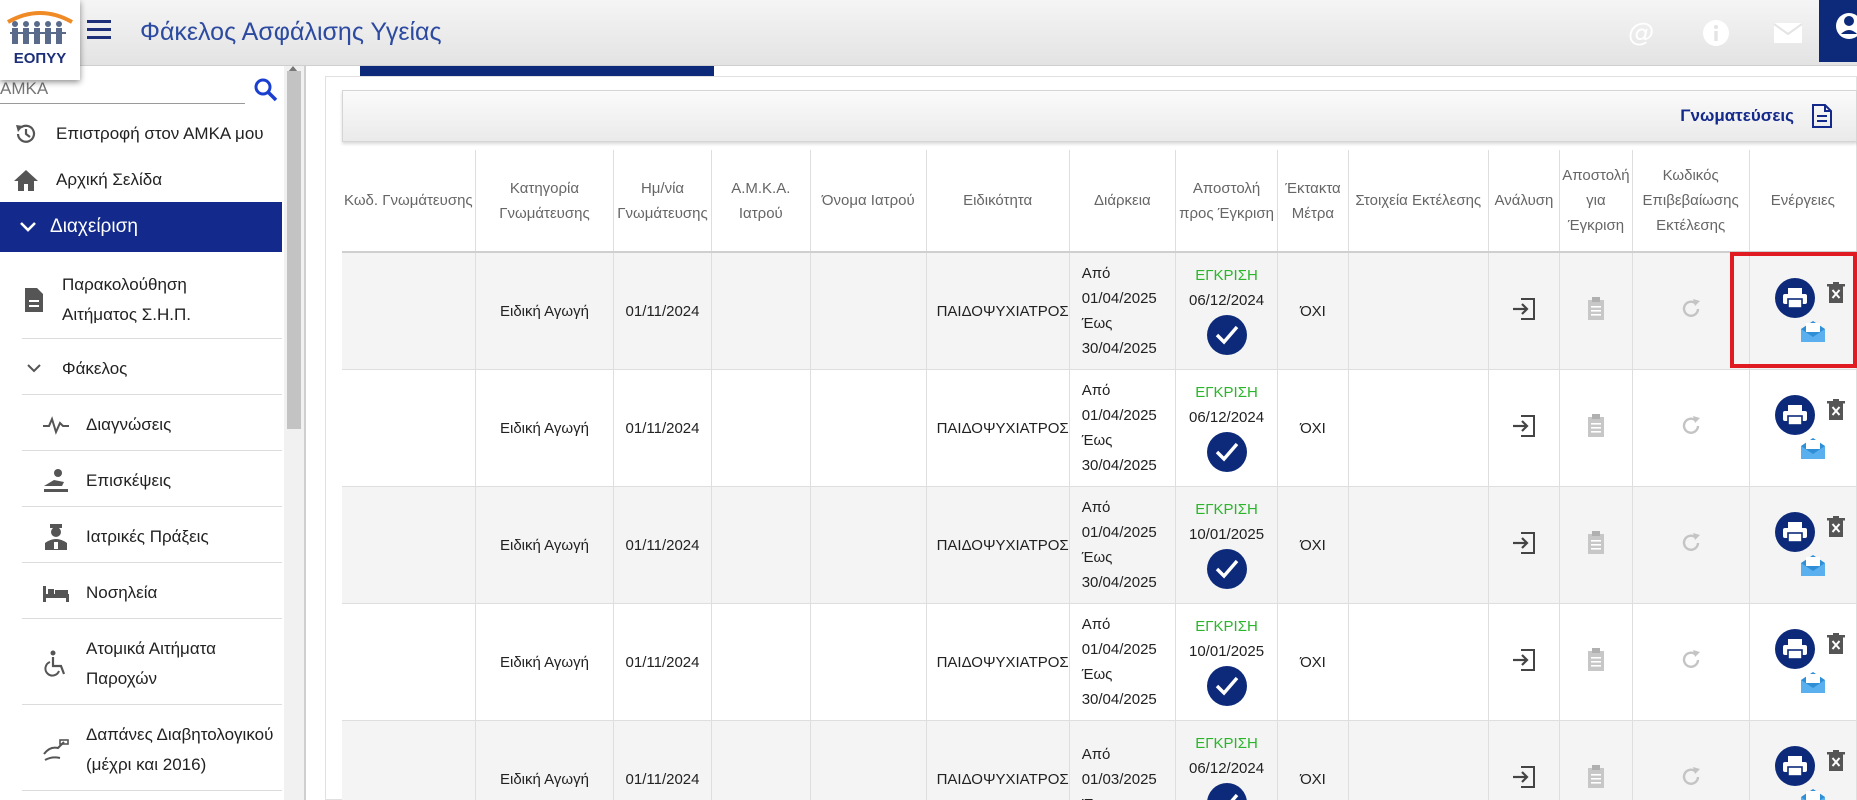  Describe the element at coordinates (26, 180) in the screenshot. I see `home-icon` at that location.